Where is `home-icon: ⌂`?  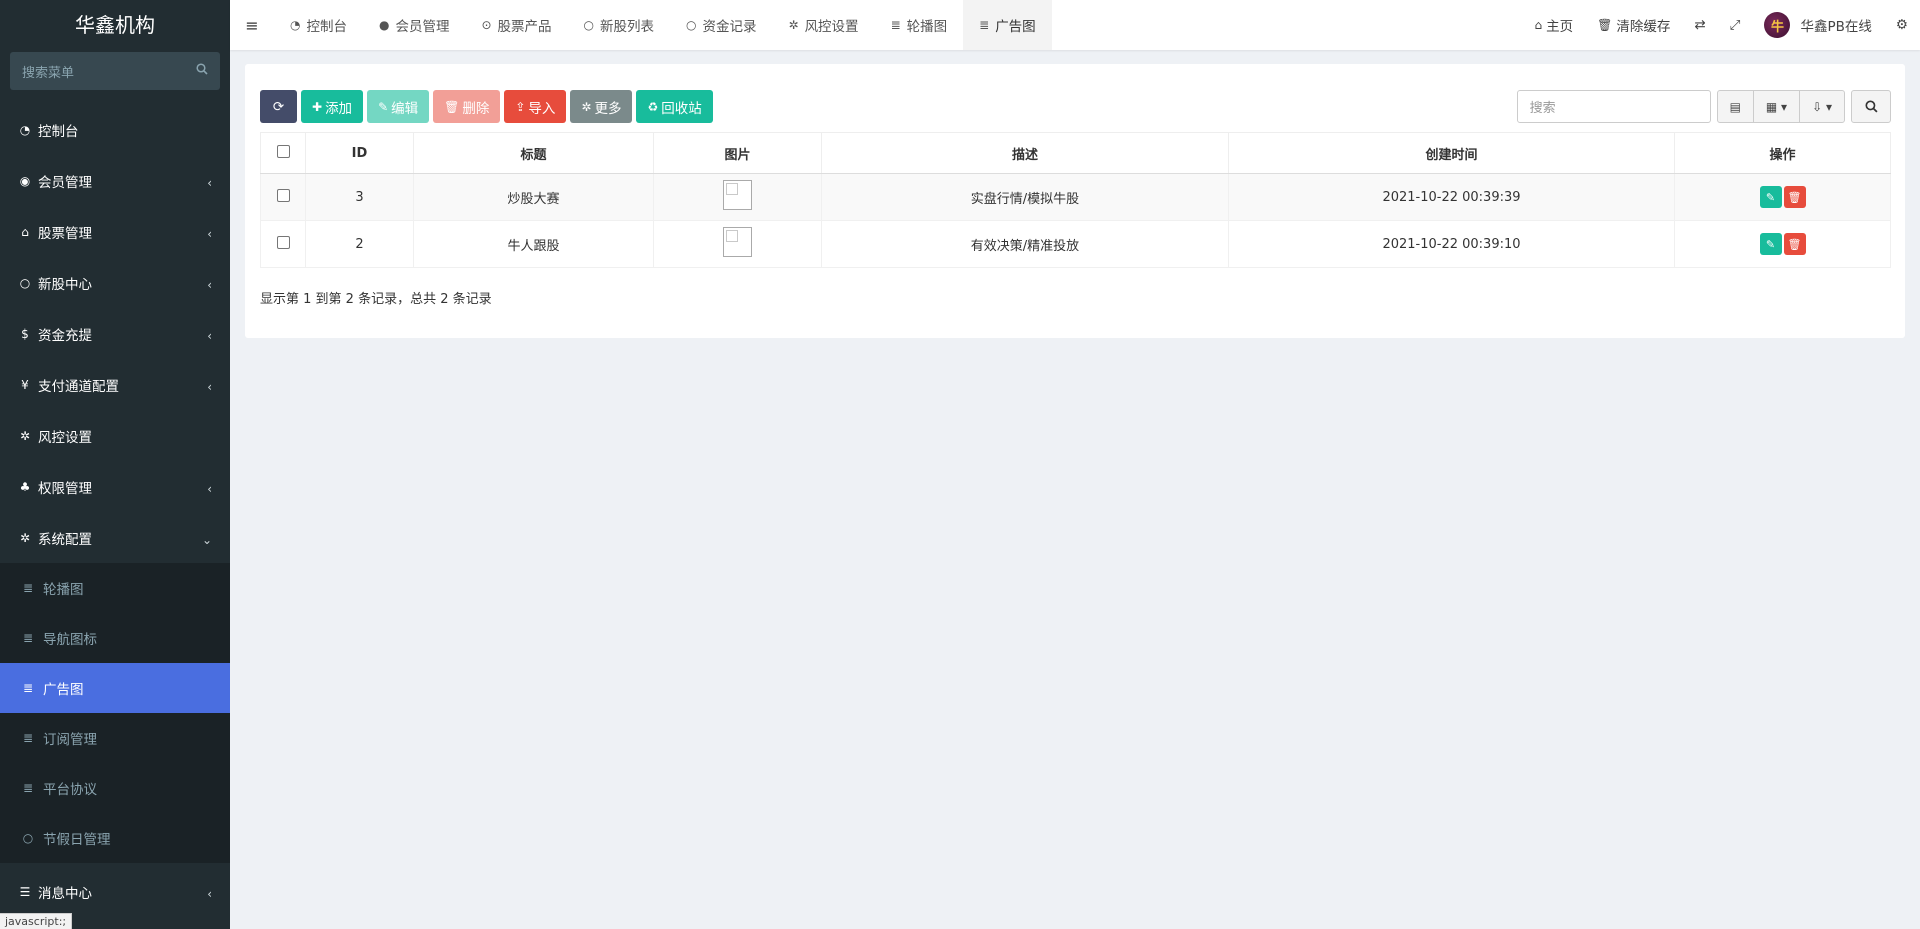
home-icon: ⌂ is located at coordinates (1538, 25).